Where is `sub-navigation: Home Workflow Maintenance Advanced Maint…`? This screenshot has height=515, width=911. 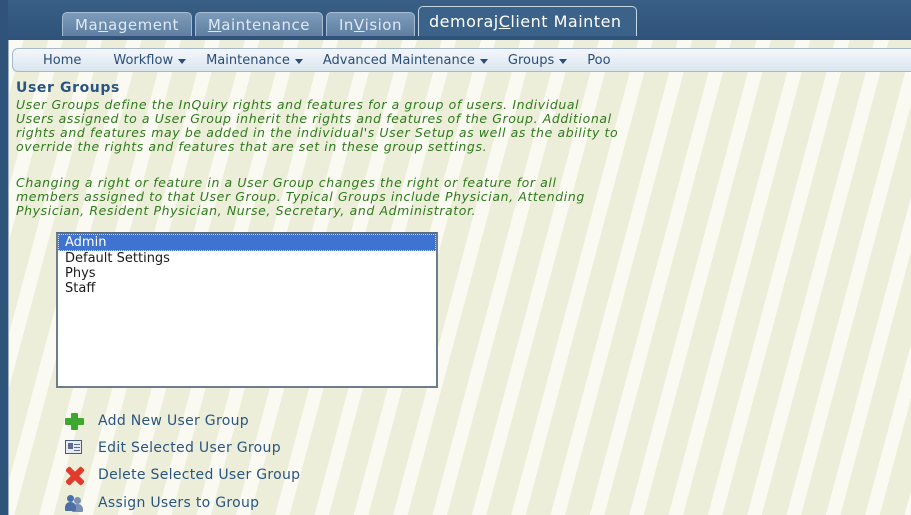 sub-navigation: Home Workflow Maintenance Advanced Maint… is located at coordinates (461, 60).